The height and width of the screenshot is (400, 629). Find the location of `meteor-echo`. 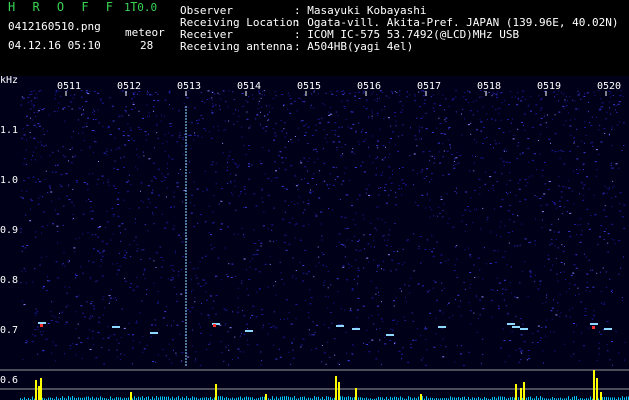

meteor-echo is located at coordinates (249, 331).